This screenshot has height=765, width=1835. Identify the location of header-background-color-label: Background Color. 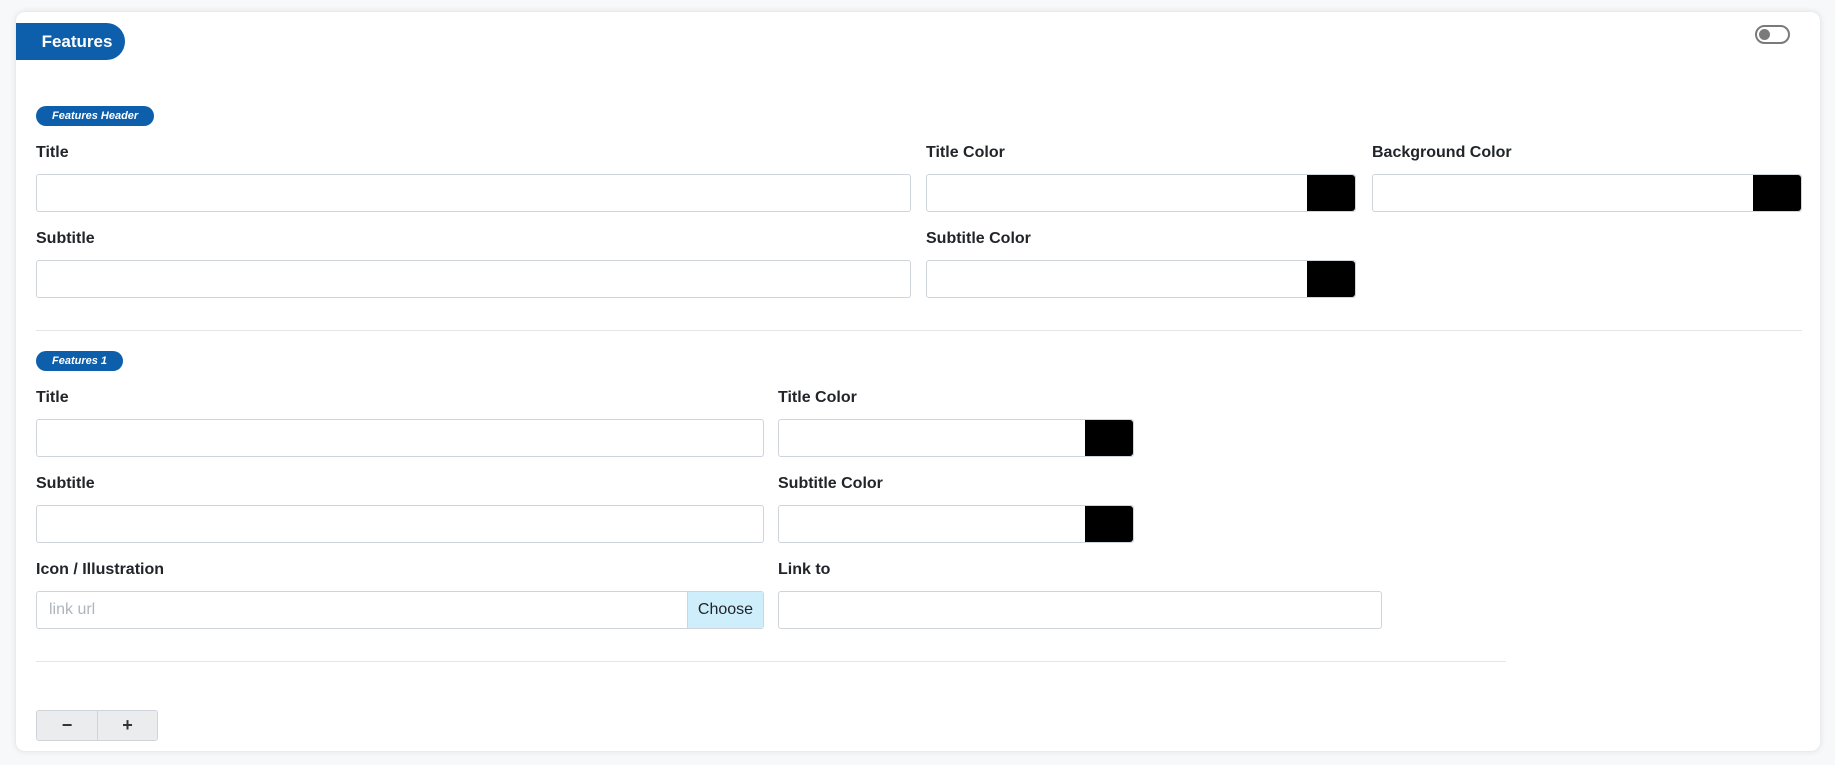
(1442, 152).